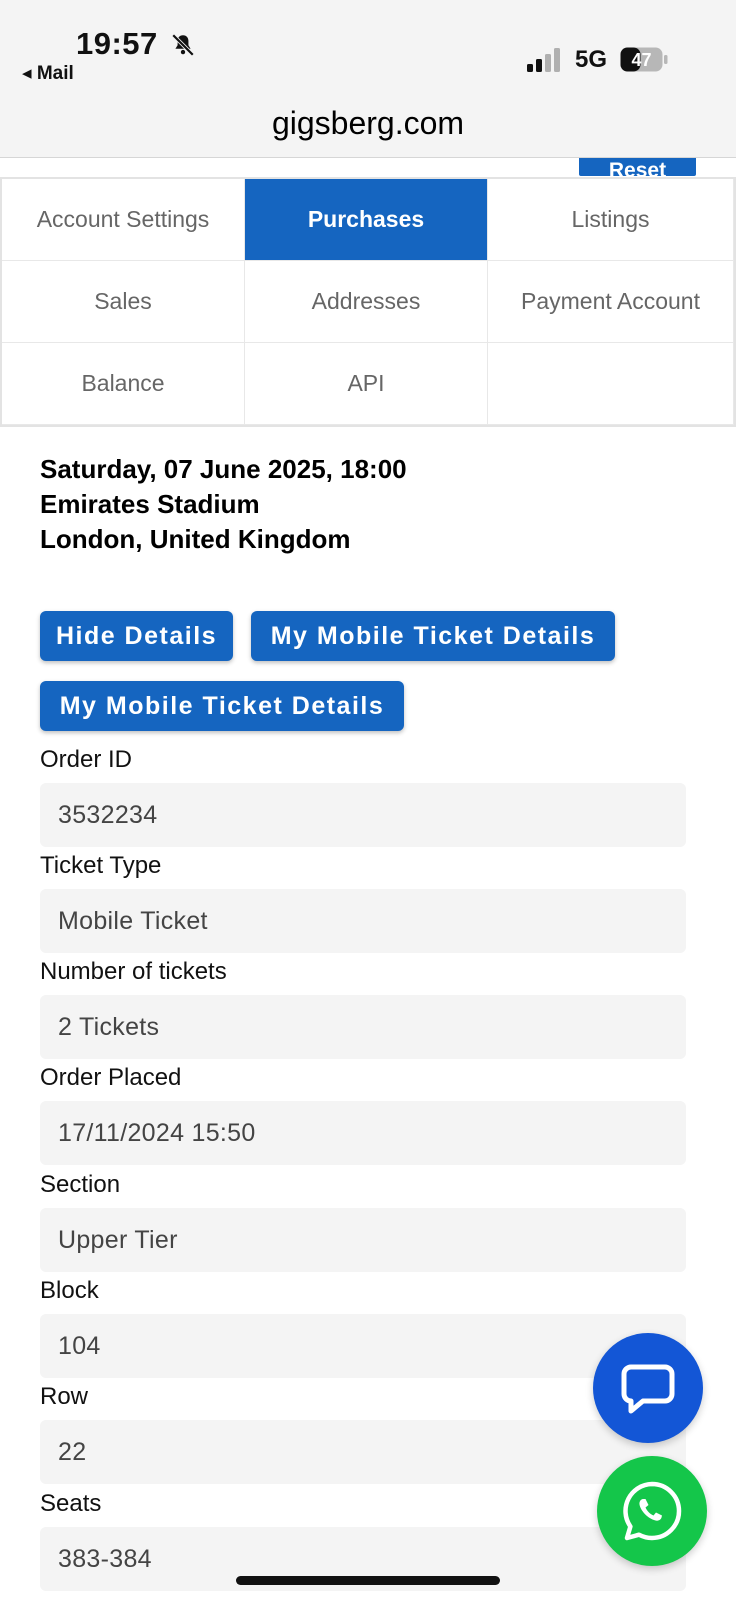 This screenshot has width=736, height=1600. Describe the element at coordinates (363, 1452) in the screenshot. I see `row-field: 22` at that location.